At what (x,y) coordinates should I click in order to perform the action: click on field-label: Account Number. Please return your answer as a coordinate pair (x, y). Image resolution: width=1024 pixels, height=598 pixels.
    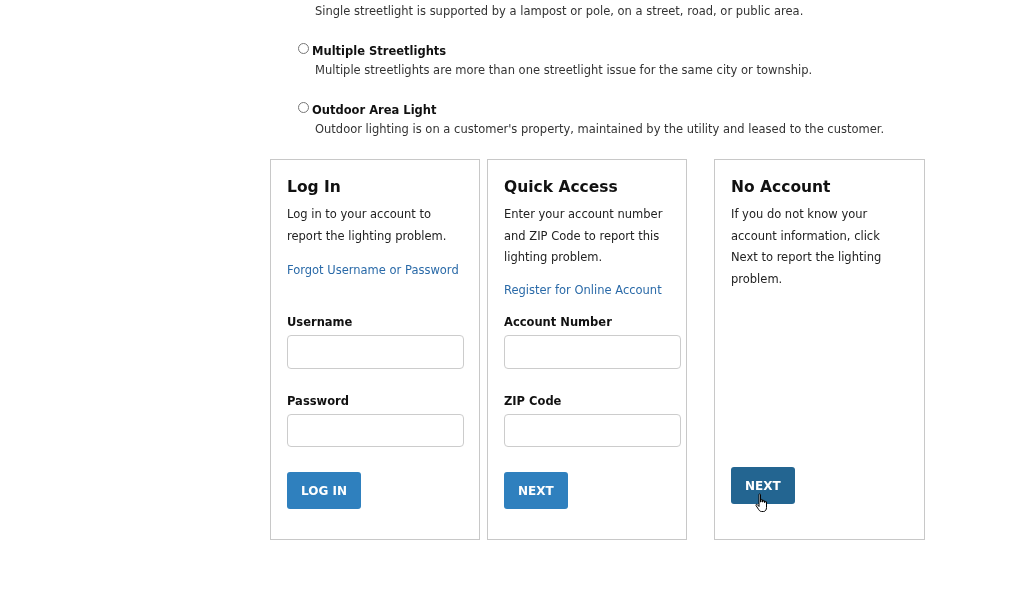
    Looking at the image, I should click on (558, 322).